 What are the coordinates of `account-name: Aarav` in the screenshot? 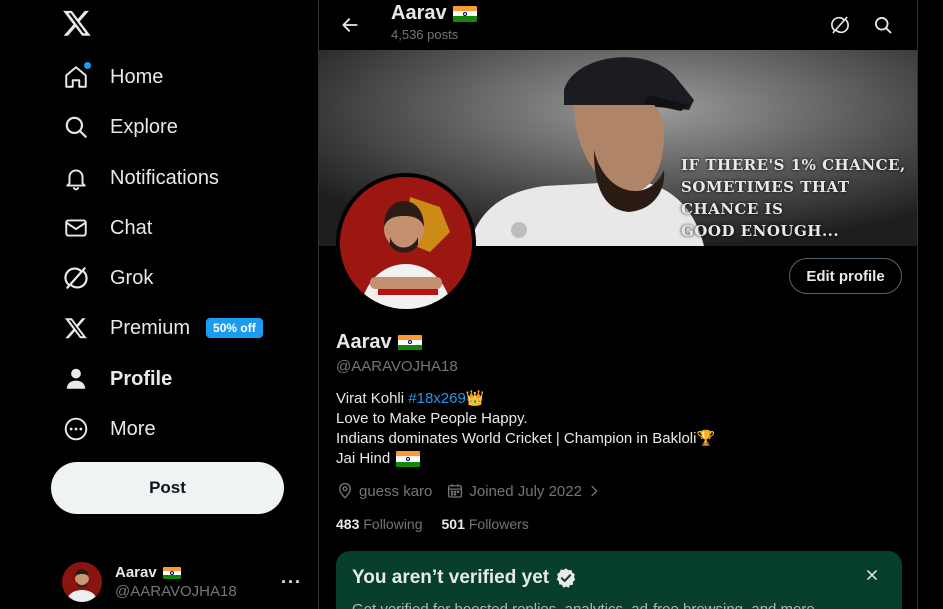 It's located at (176, 572).